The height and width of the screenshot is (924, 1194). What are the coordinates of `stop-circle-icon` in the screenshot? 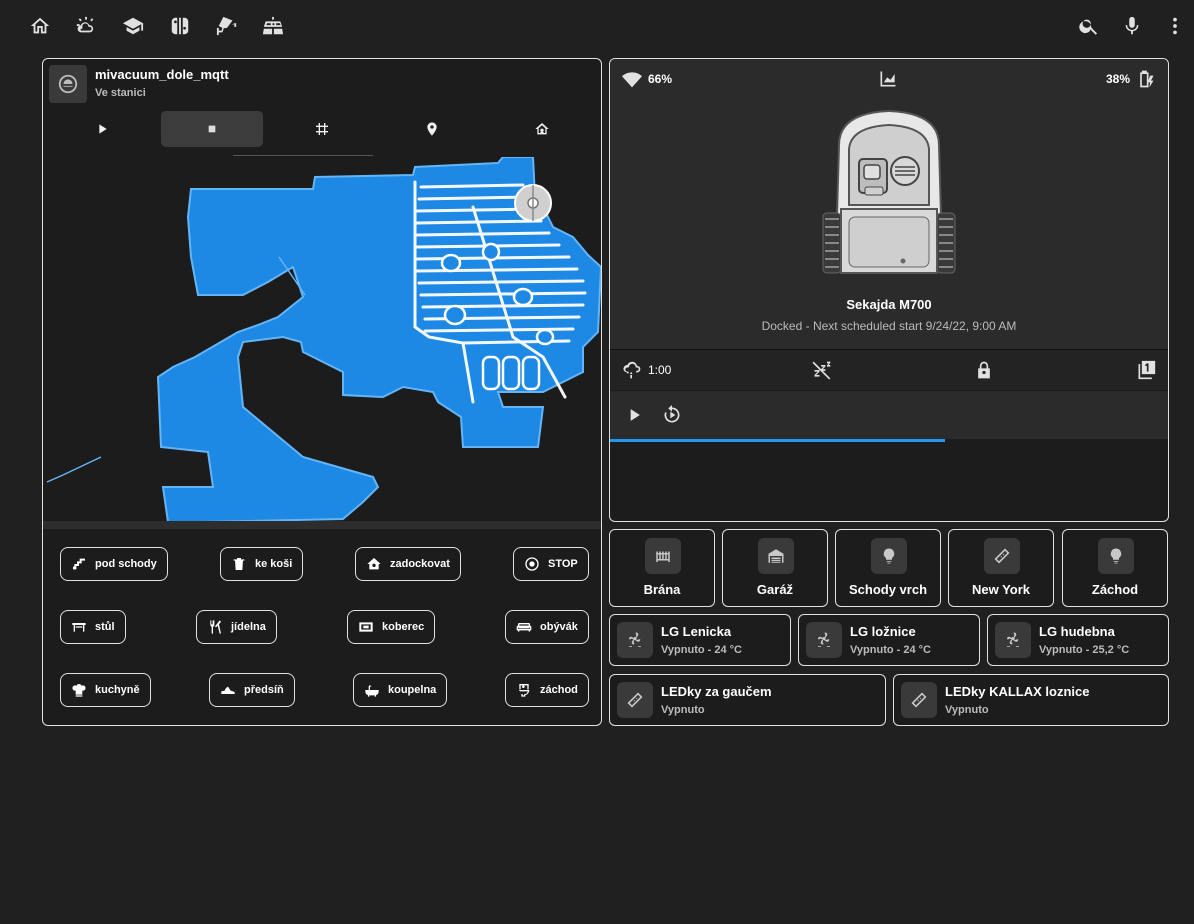 It's located at (532, 564).